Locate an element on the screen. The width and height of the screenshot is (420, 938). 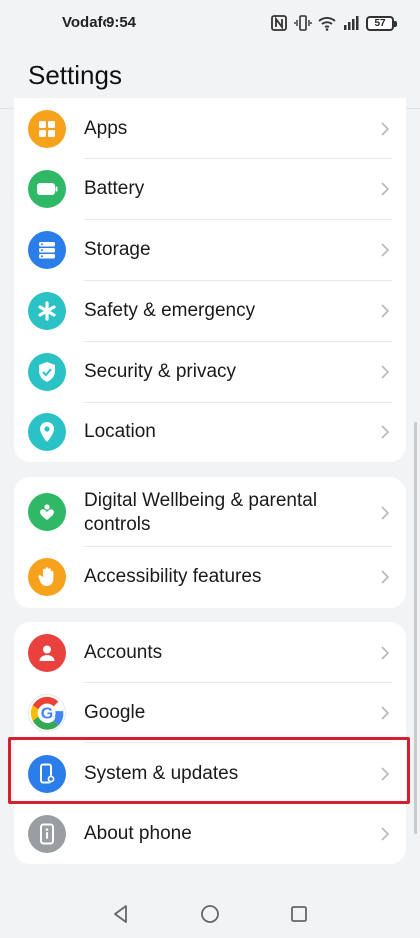
settings-item-label: Battery is located at coordinates (114, 188).